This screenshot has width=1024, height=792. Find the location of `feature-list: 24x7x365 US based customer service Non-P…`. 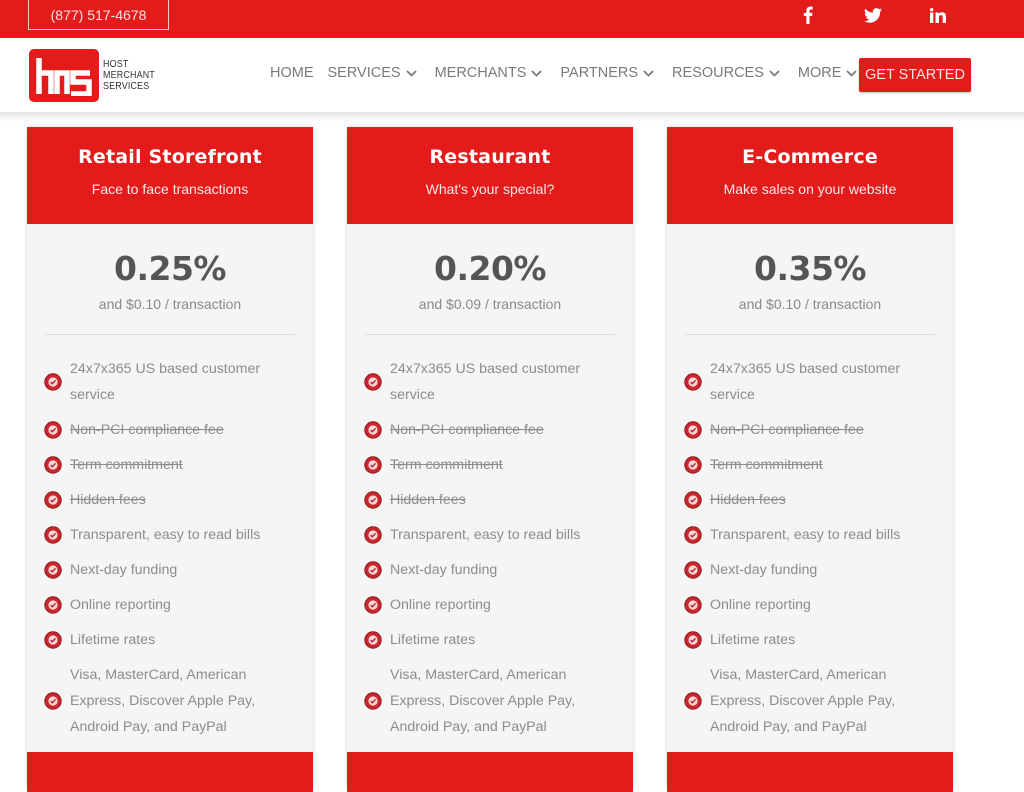

feature-list: 24x7x365 US based customer service Non-P… is located at coordinates (490, 548).